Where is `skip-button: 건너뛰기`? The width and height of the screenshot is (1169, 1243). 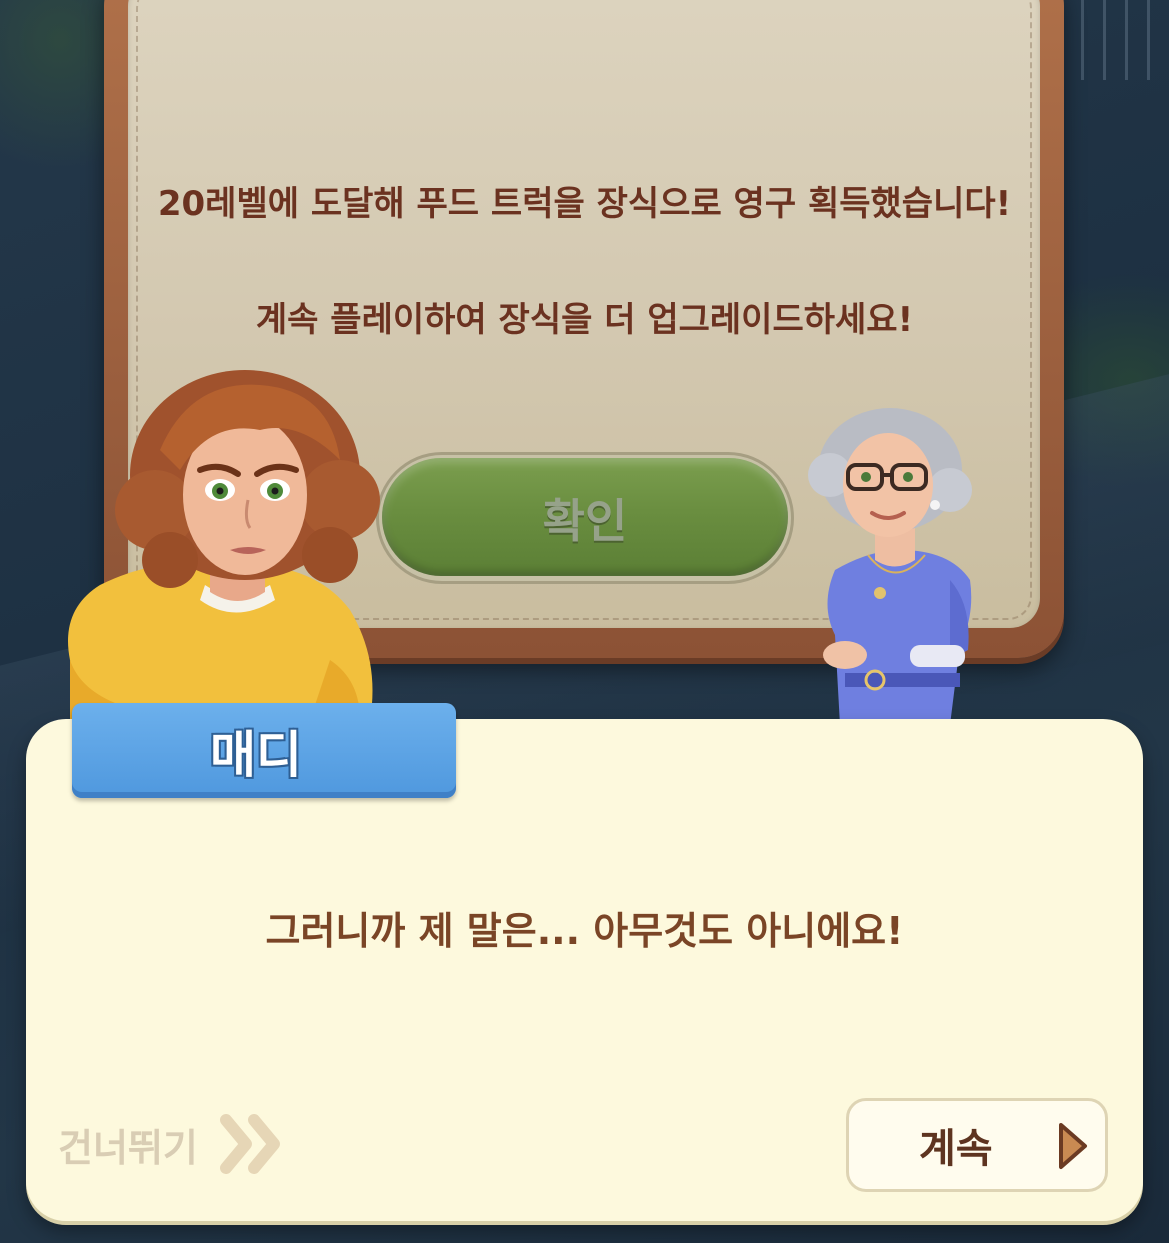
skip-button: 건너뛰기 is located at coordinates (171, 1144).